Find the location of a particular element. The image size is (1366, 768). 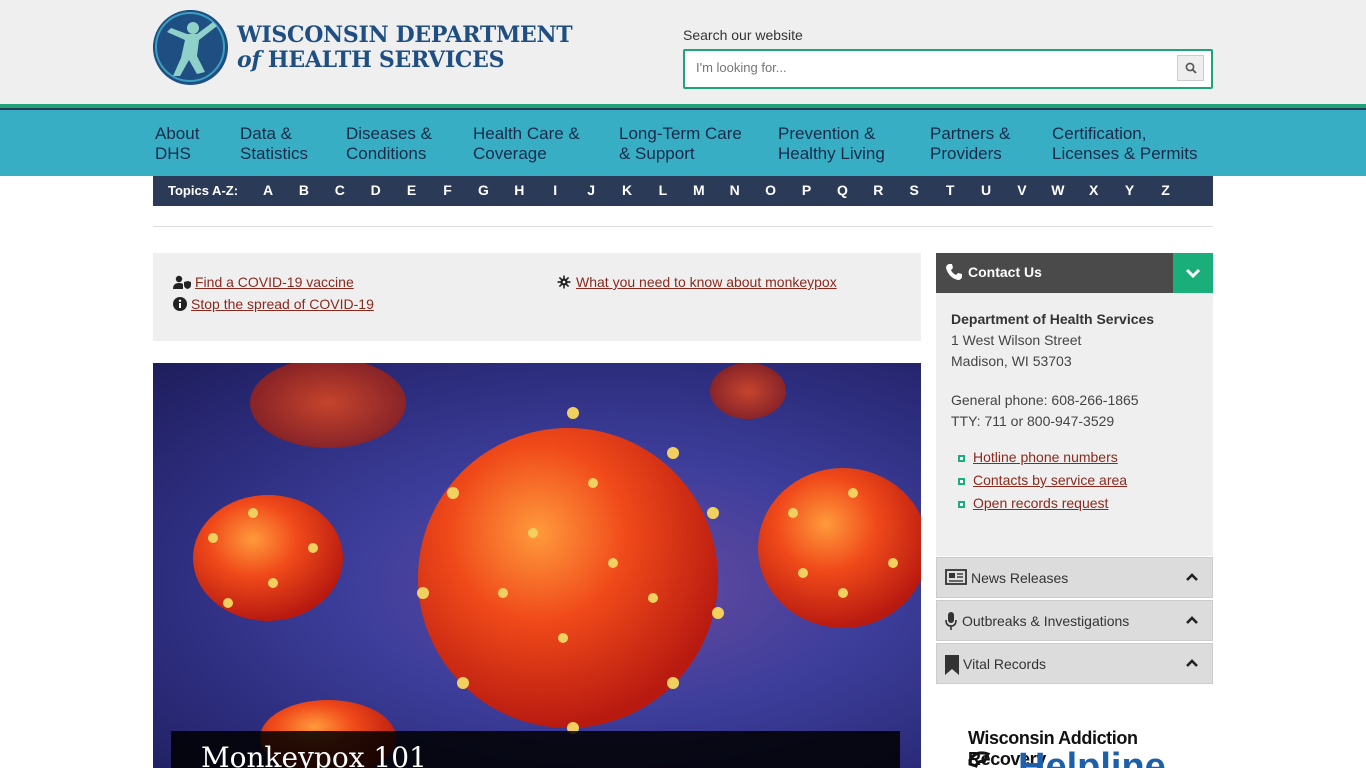

nav-label-line2: & Support is located at coordinates (657, 153).